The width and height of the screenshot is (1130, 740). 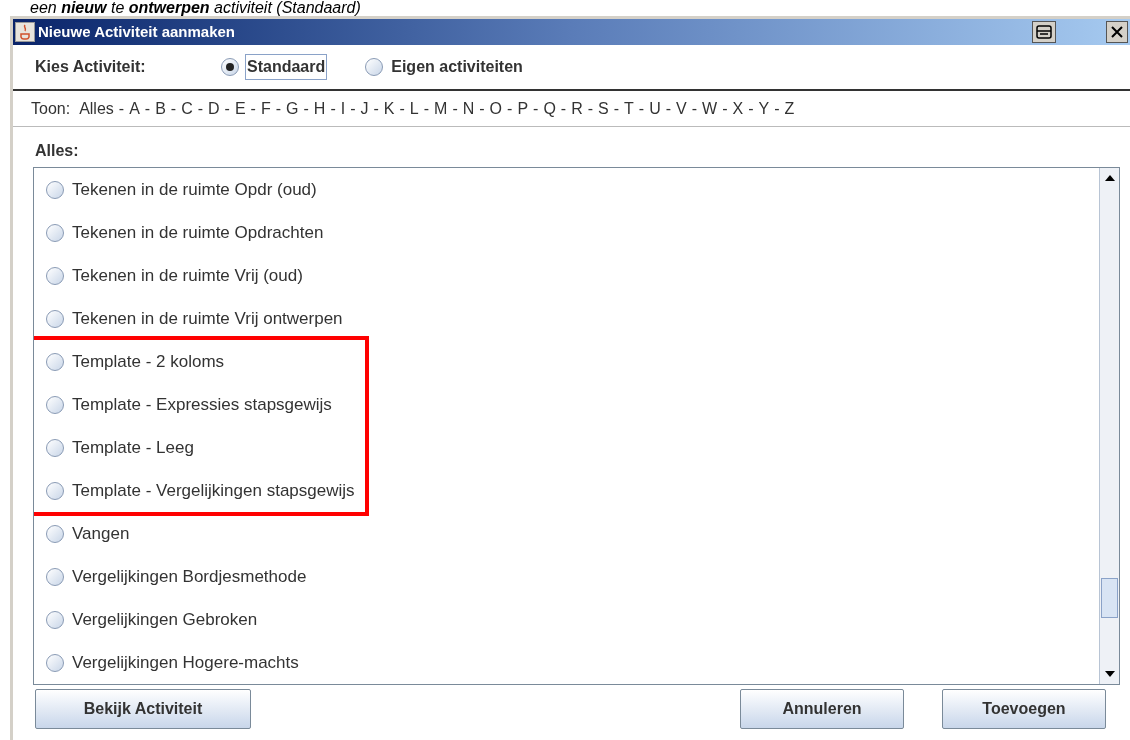 What do you see at coordinates (202, 404) in the screenshot?
I see `list-item: Template - Expressies stapsgewijs` at bounding box center [202, 404].